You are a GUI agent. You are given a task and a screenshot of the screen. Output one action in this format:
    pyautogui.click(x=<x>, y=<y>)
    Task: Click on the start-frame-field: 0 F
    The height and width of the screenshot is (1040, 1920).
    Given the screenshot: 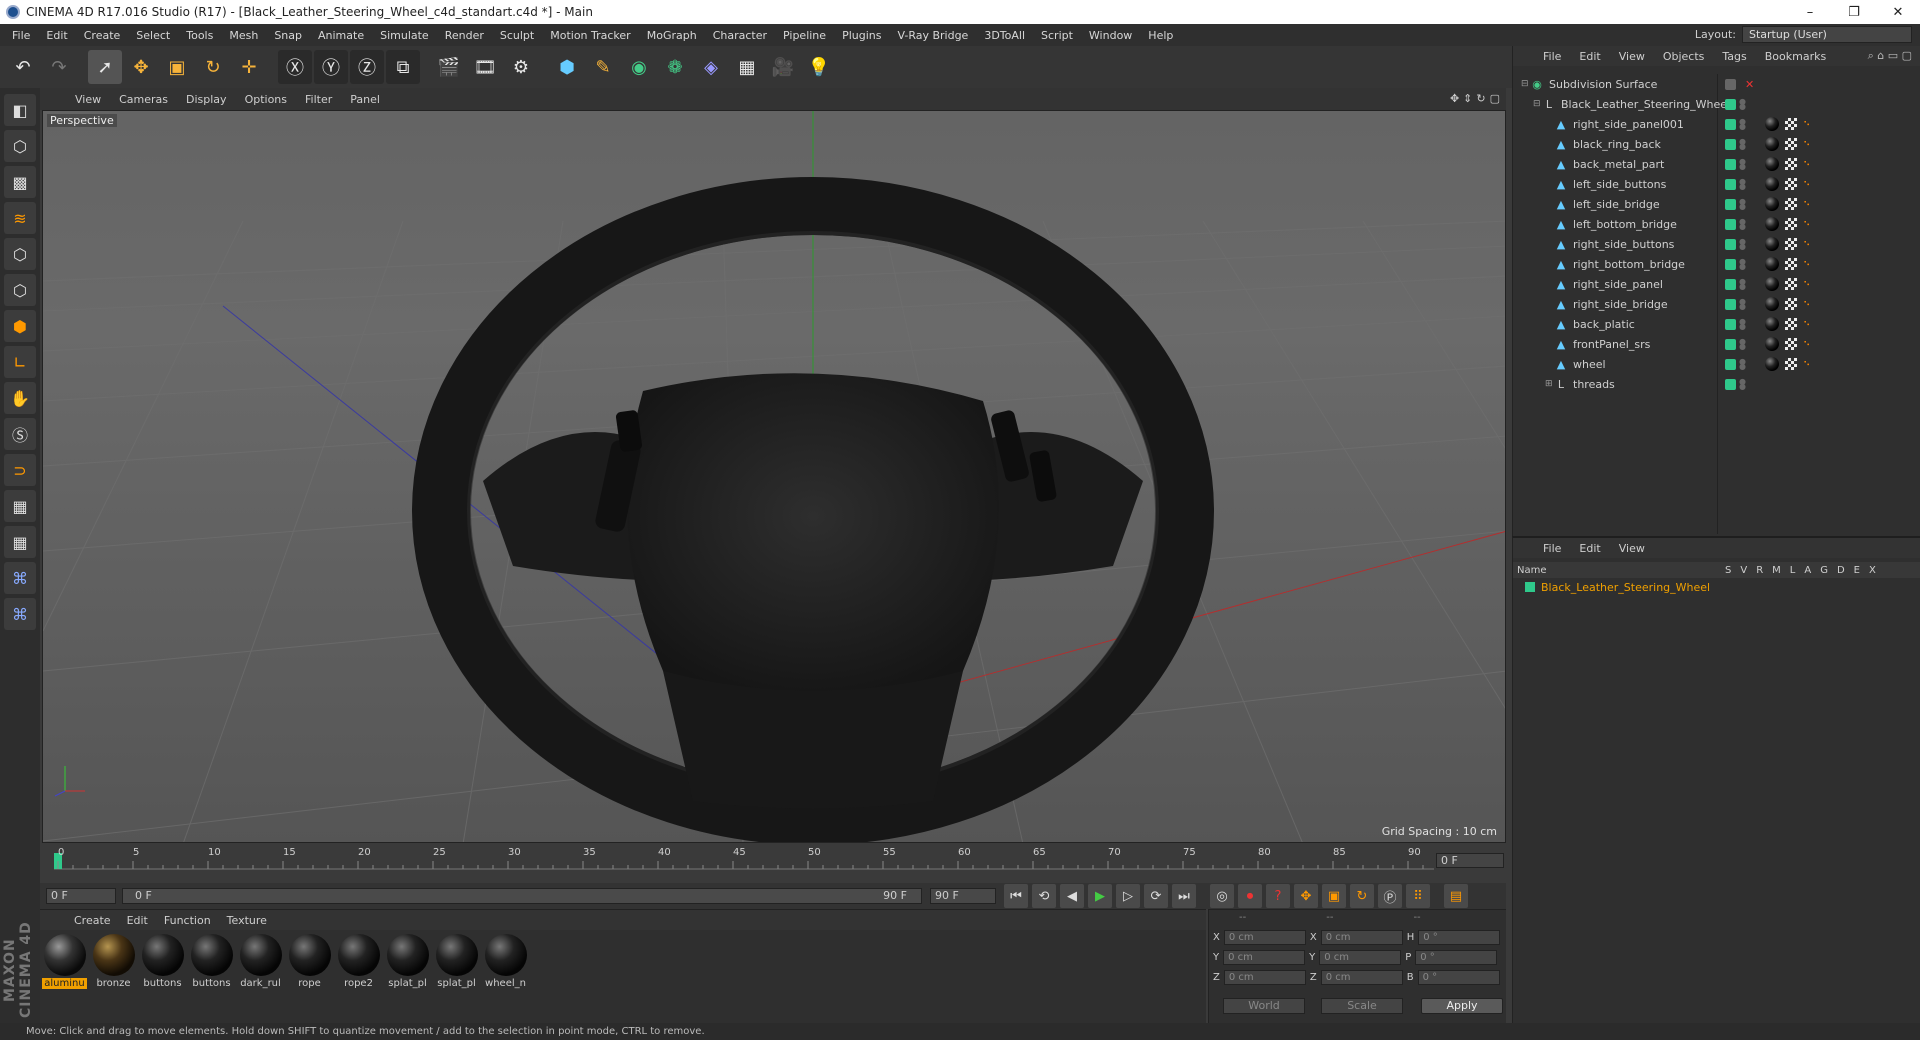 What is the action you would take?
    pyautogui.click(x=81, y=896)
    